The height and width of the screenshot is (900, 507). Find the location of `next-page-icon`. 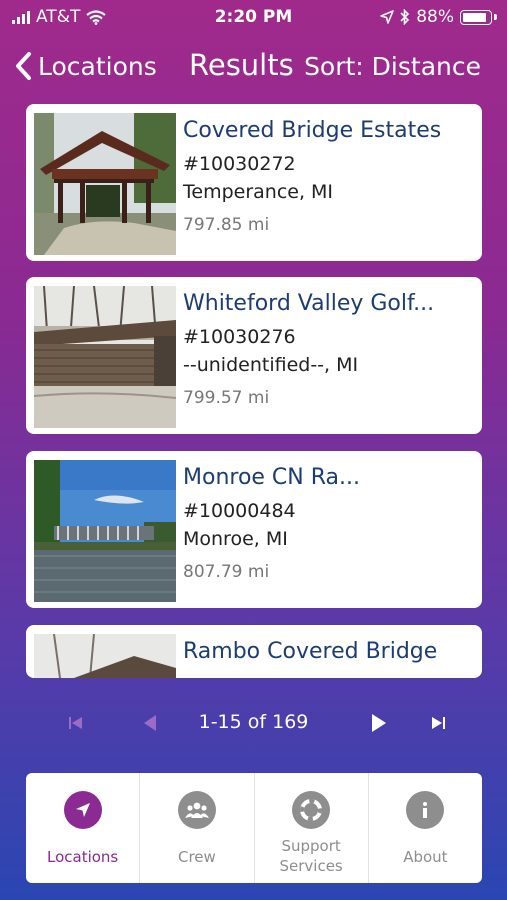

next-page-icon is located at coordinates (378, 723).